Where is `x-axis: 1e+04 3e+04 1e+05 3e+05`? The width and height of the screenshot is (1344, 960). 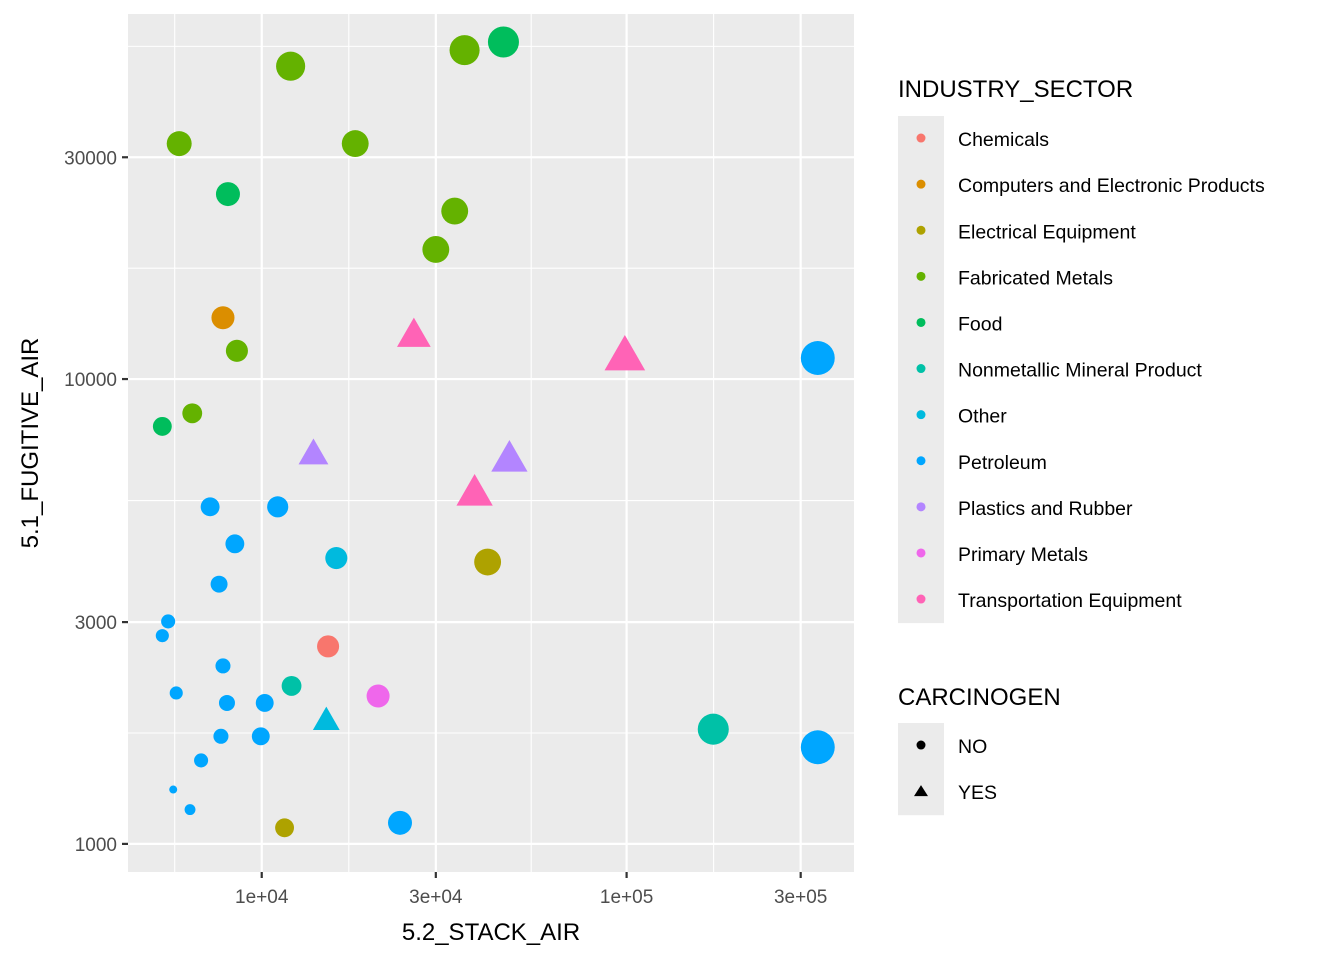
x-axis: 1e+04 3e+04 1e+05 3e+05 is located at coordinates (531, 890).